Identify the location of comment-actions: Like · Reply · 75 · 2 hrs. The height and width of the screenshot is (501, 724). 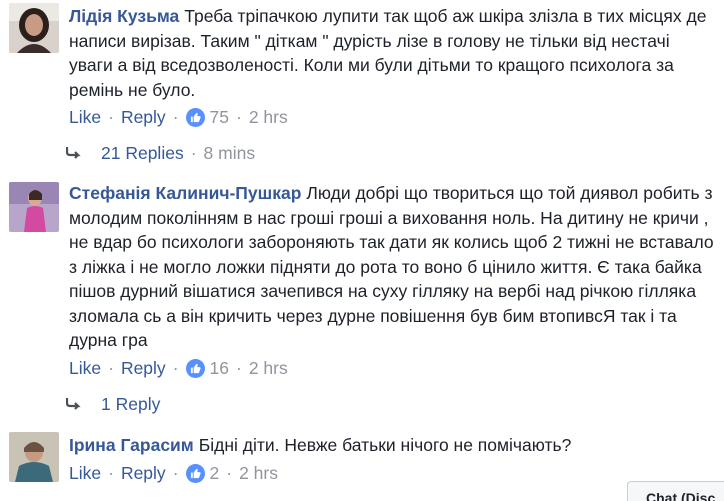
(178, 117).